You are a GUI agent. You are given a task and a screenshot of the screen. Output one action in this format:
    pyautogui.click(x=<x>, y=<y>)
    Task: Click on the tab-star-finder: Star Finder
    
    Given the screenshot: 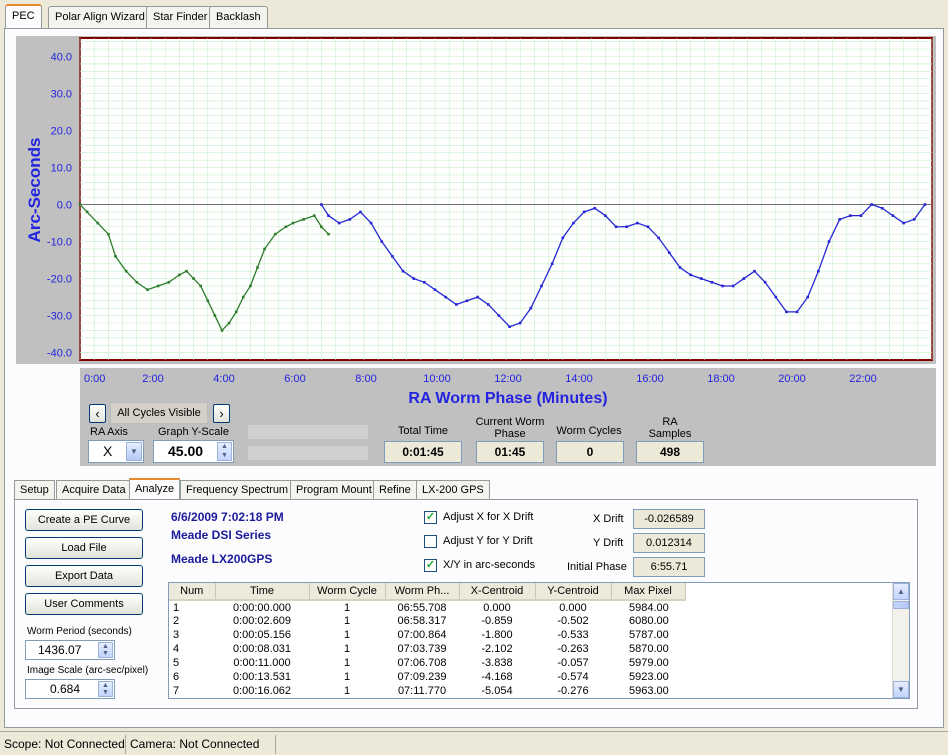 What is the action you would take?
    pyautogui.click(x=180, y=17)
    